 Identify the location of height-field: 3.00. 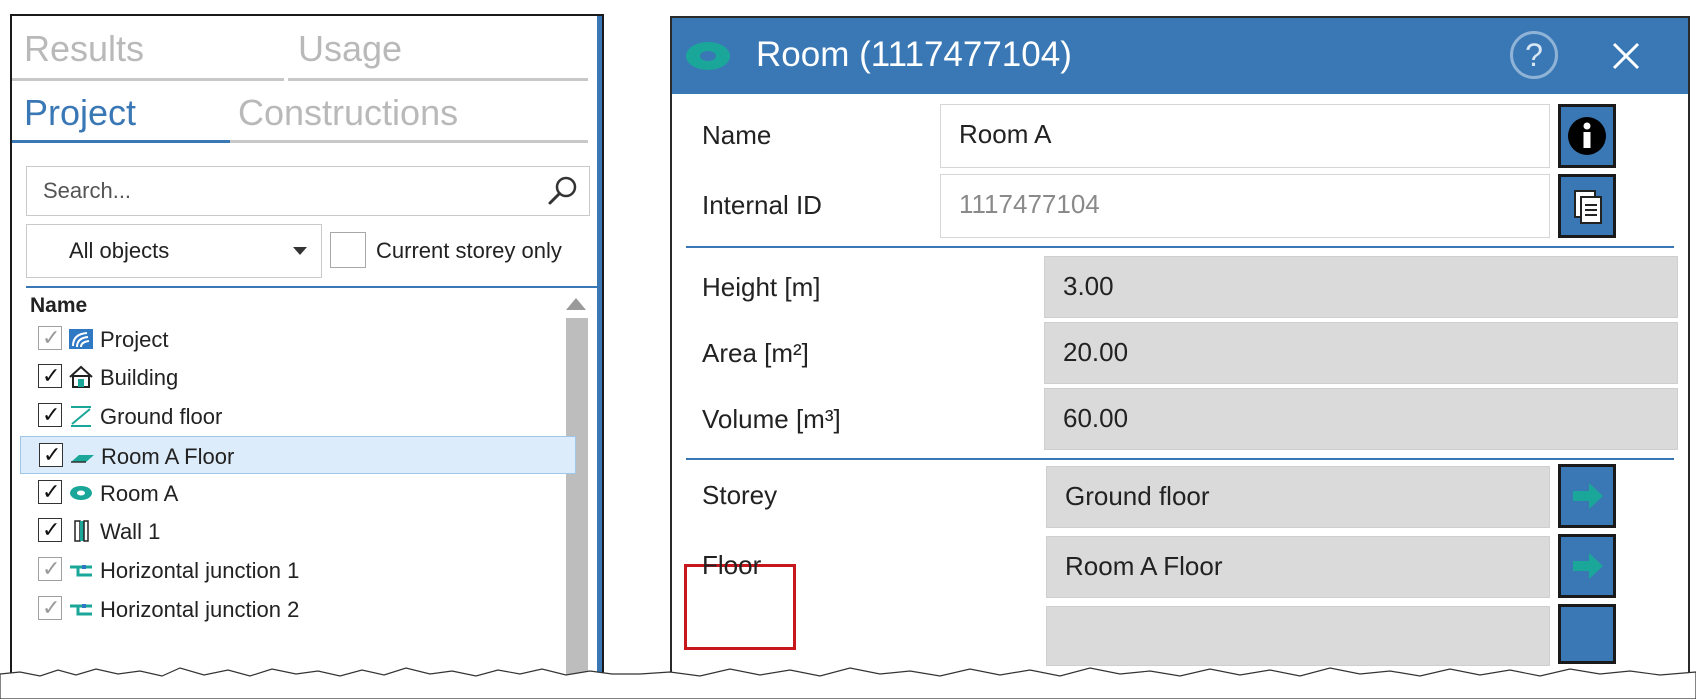
(1361, 287).